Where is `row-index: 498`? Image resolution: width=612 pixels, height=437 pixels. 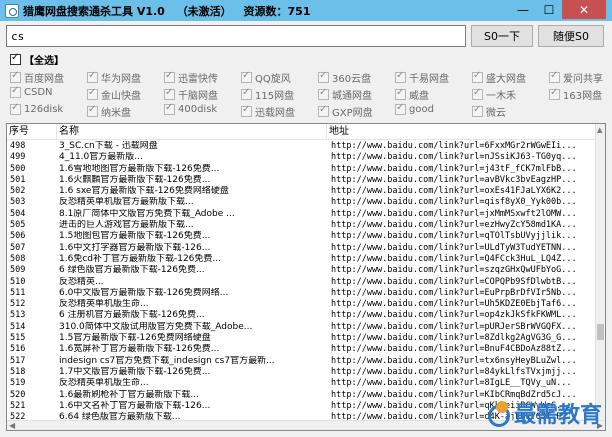
row-index: 498 is located at coordinates (18, 146).